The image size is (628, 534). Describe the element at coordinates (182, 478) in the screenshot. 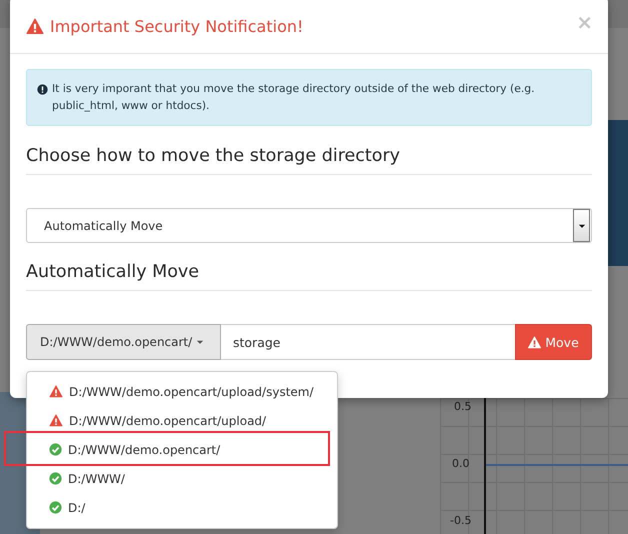

I see `menu-item: D:/WWW/` at that location.